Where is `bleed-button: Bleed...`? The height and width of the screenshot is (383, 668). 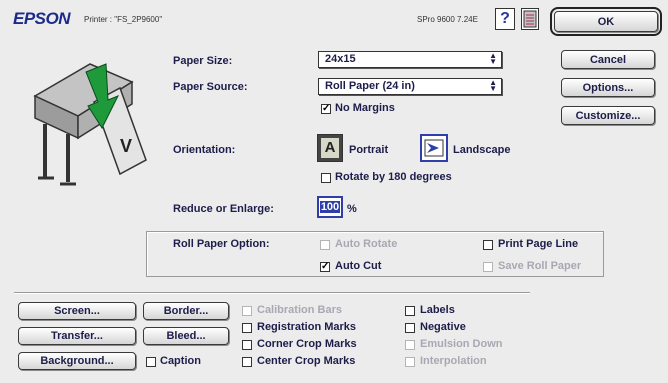 bleed-button: Bleed... is located at coordinates (186, 336).